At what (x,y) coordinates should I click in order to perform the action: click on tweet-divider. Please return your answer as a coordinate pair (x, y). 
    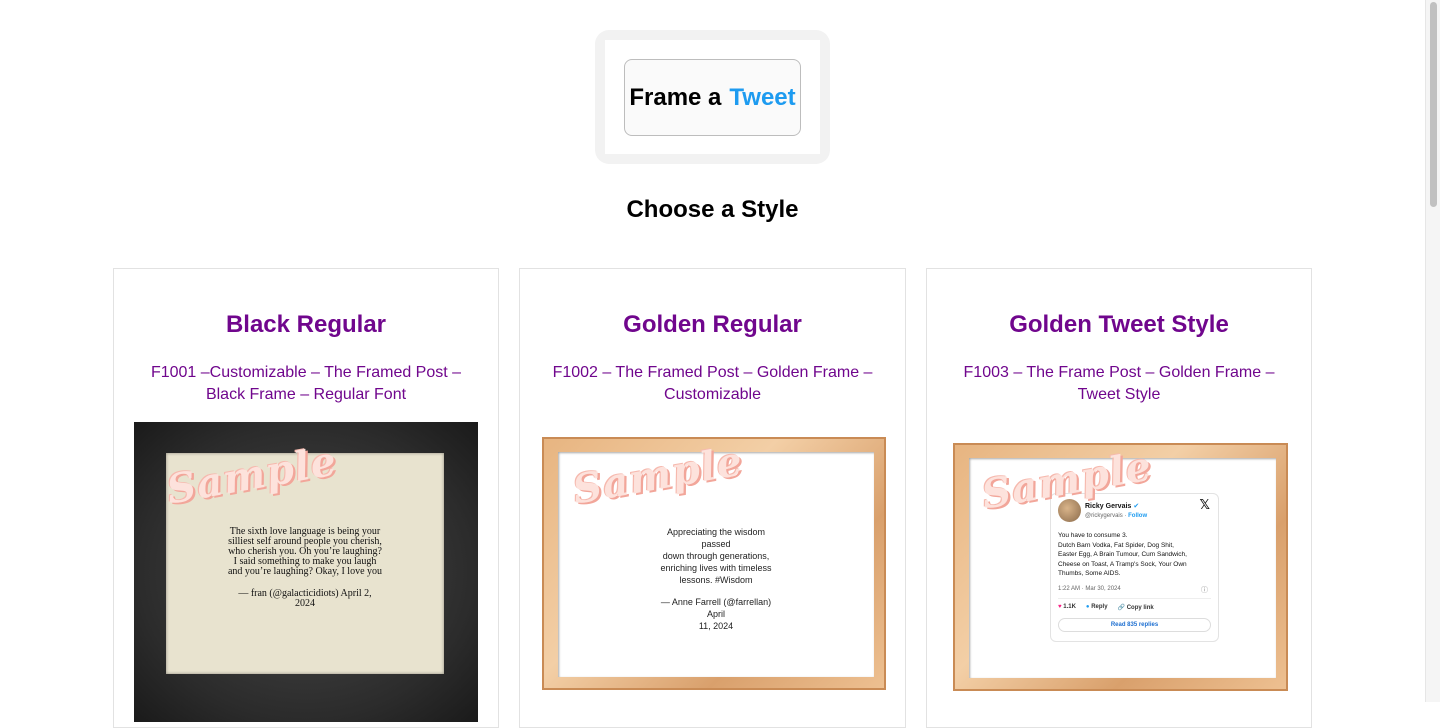
    Looking at the image, I should click on (1134, 598).